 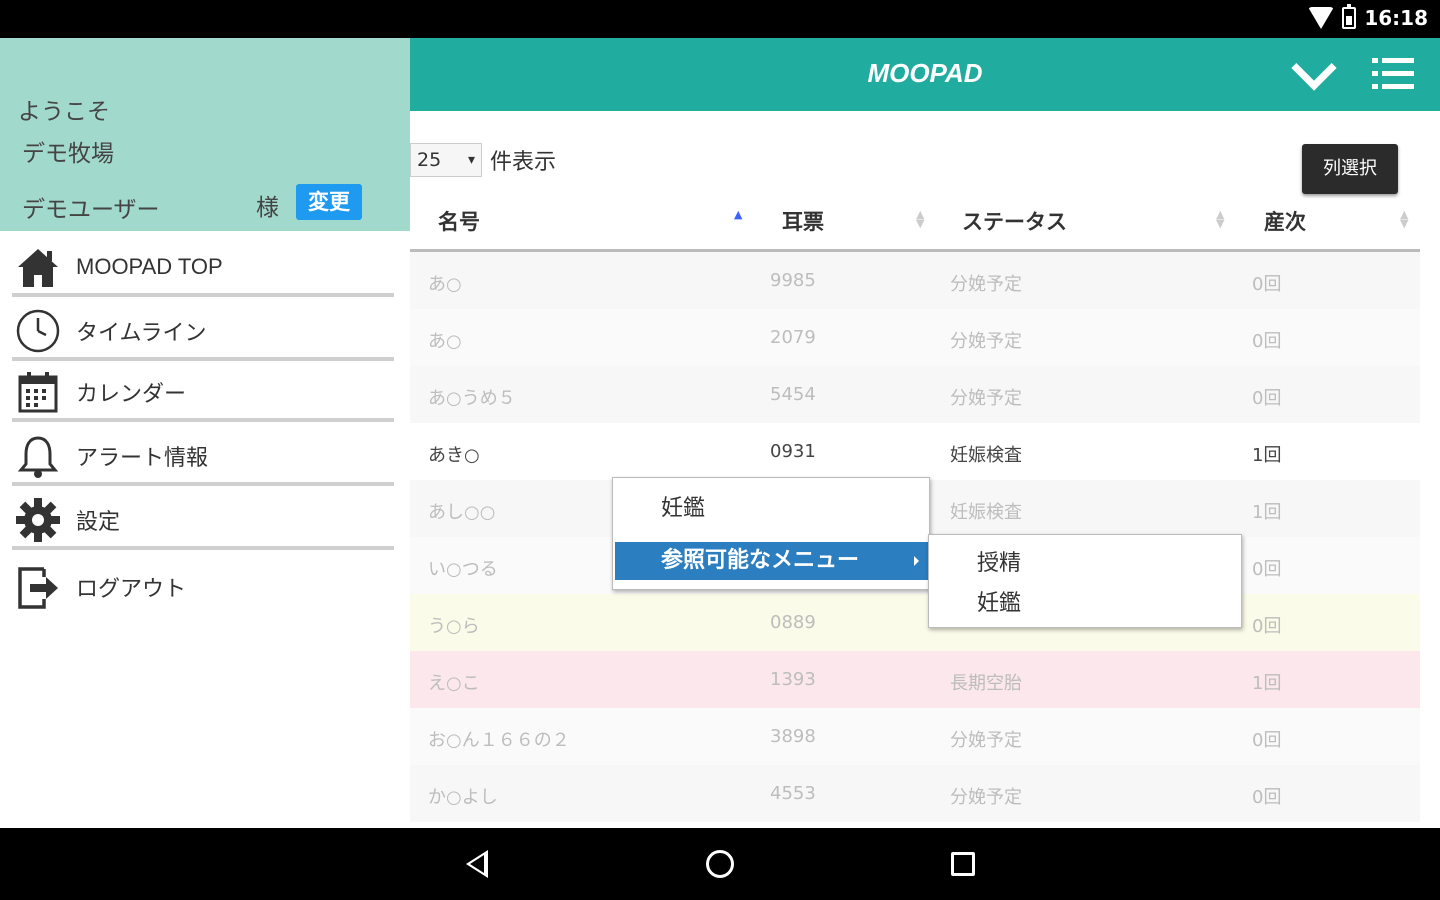 I want to click on menu-item-timeline: タイムライン, so click(x=203, y=333).